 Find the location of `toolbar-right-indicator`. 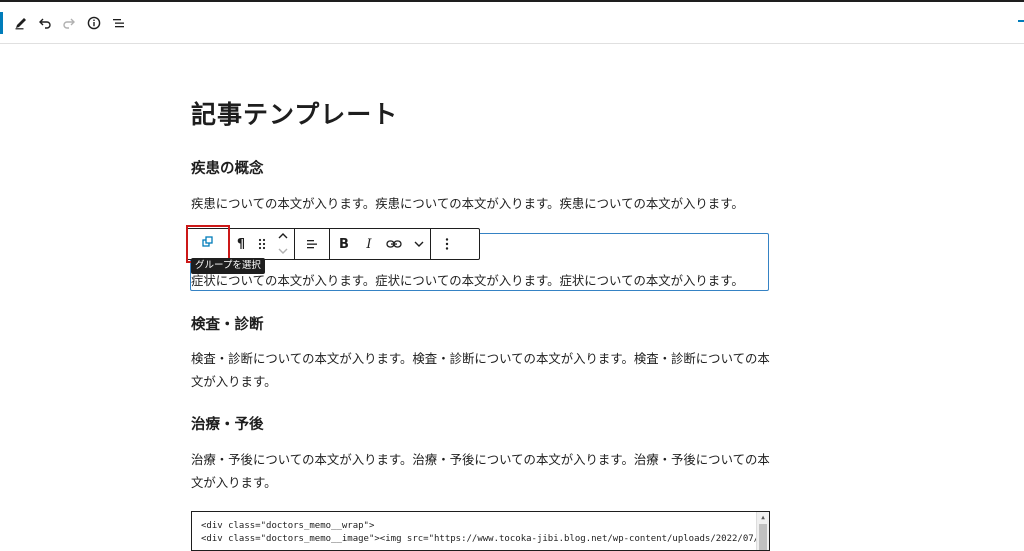

toolbar-right-indicator is located at coordinates (1021, 21).